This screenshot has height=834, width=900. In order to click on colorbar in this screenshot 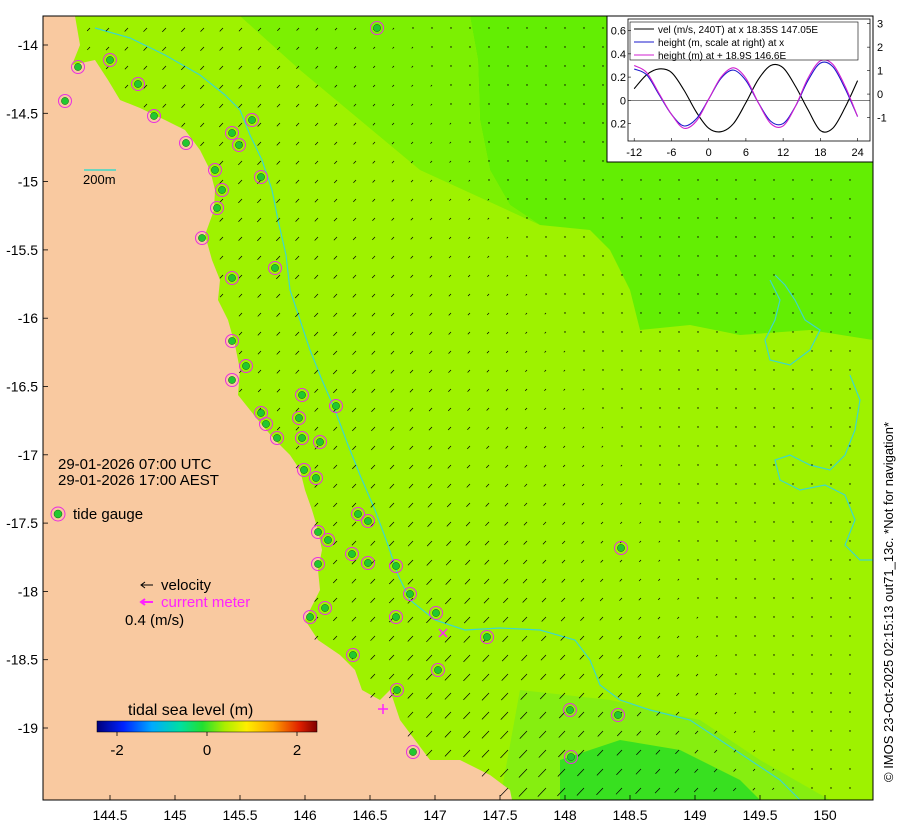, I will do `click(207, 726)`.